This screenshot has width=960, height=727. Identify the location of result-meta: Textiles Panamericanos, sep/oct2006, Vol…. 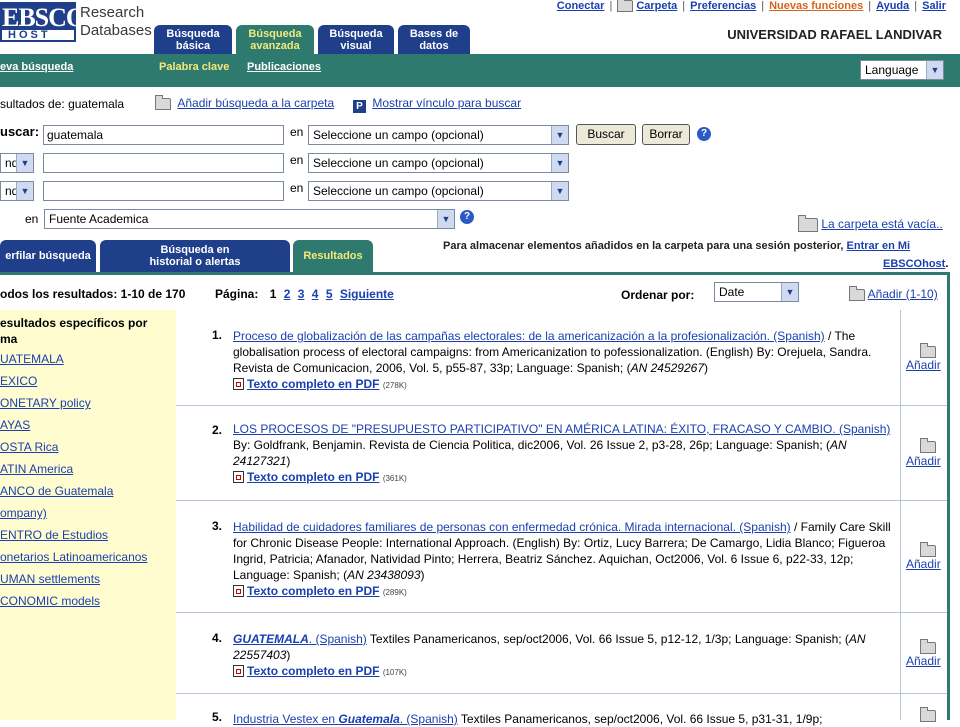
(607, 639).